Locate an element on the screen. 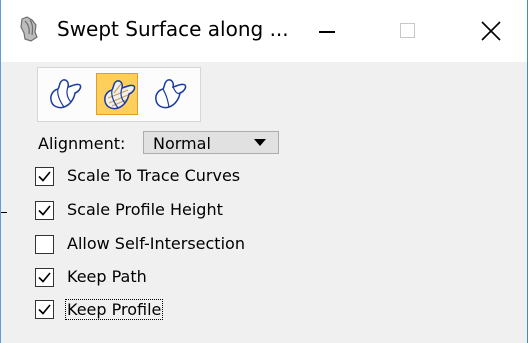 The height and width of the screenshot is (343, 528). swept-surface-app-icon is located at coordinates (29, 29).